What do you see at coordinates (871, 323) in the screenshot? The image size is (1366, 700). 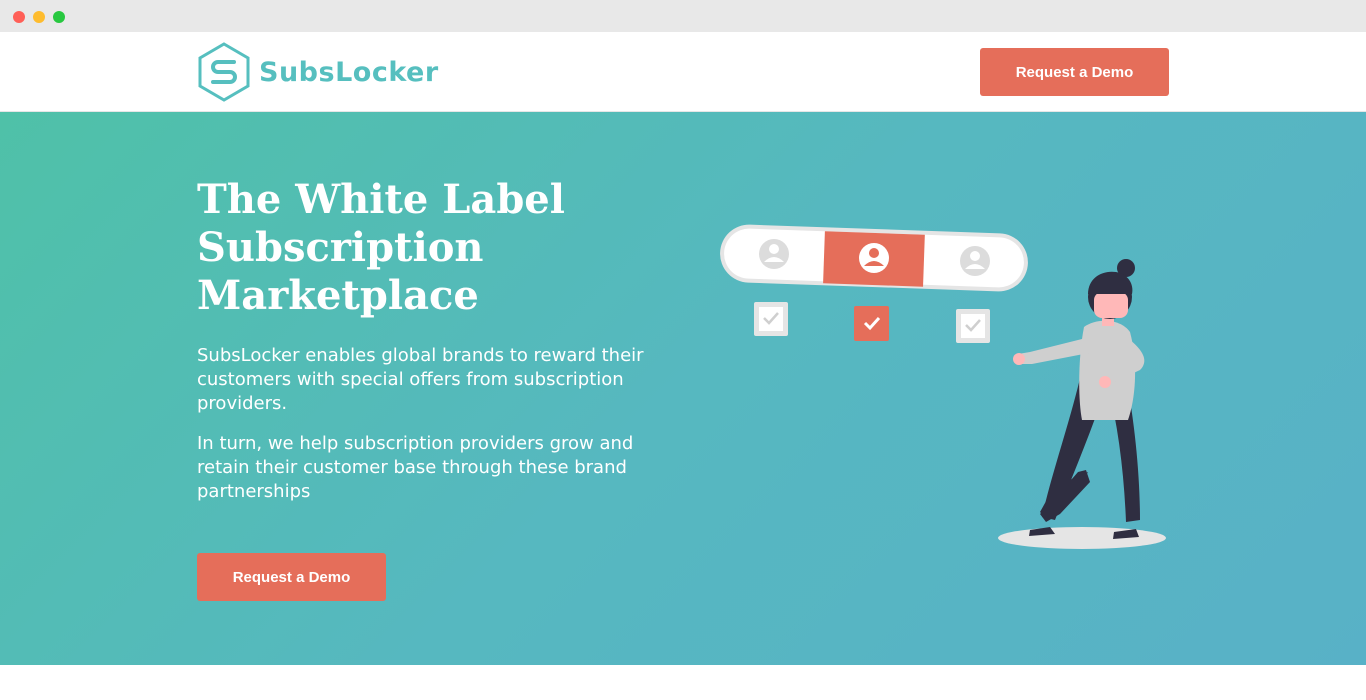 I see `checkbox-checked-icon` at bounding box center [871, 323].